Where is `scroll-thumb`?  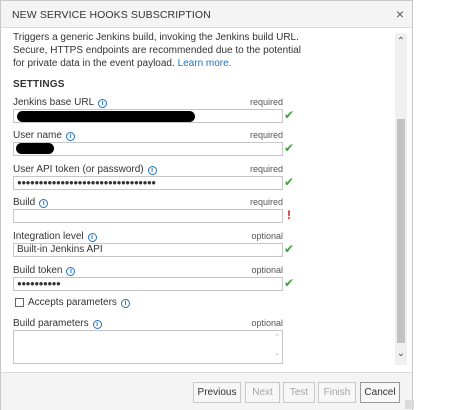
scroll-thumb is located at coordinates (401, 231).